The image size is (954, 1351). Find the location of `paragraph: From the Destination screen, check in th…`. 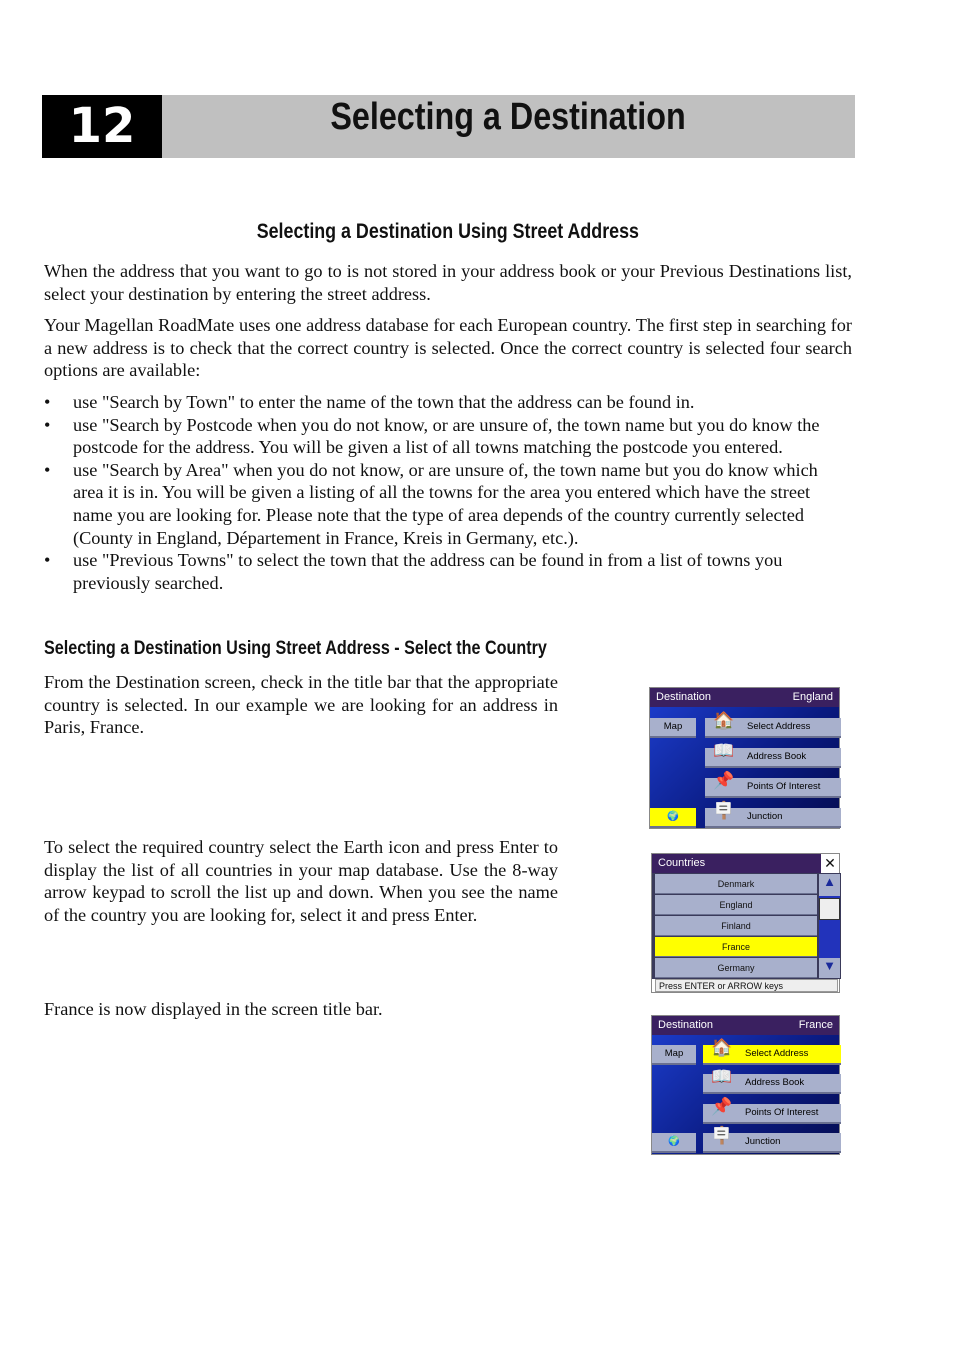

paragraph: From the Destination screen, check in th… is located at coordinates (301, 705).